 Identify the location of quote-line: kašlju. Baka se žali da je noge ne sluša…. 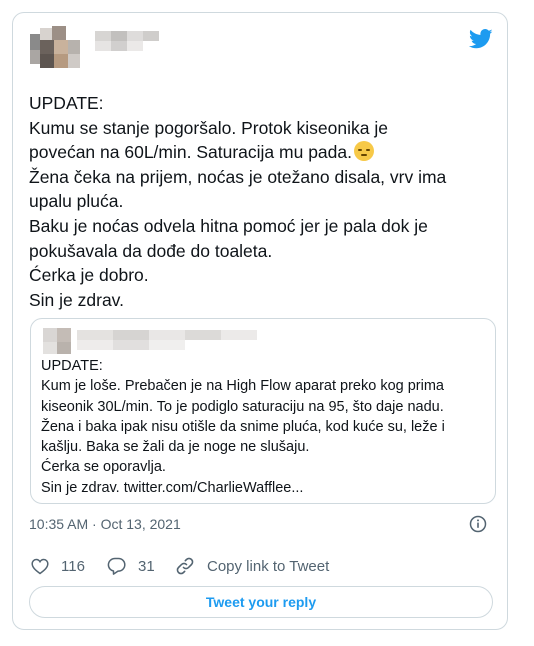
(175, 447).